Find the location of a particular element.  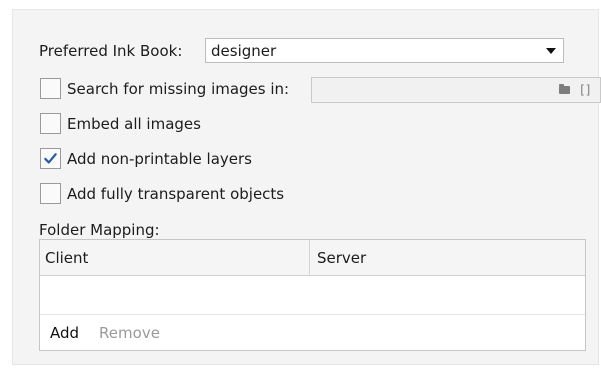

embed-all-row: Embed all images is located at coordinates (120, 123).